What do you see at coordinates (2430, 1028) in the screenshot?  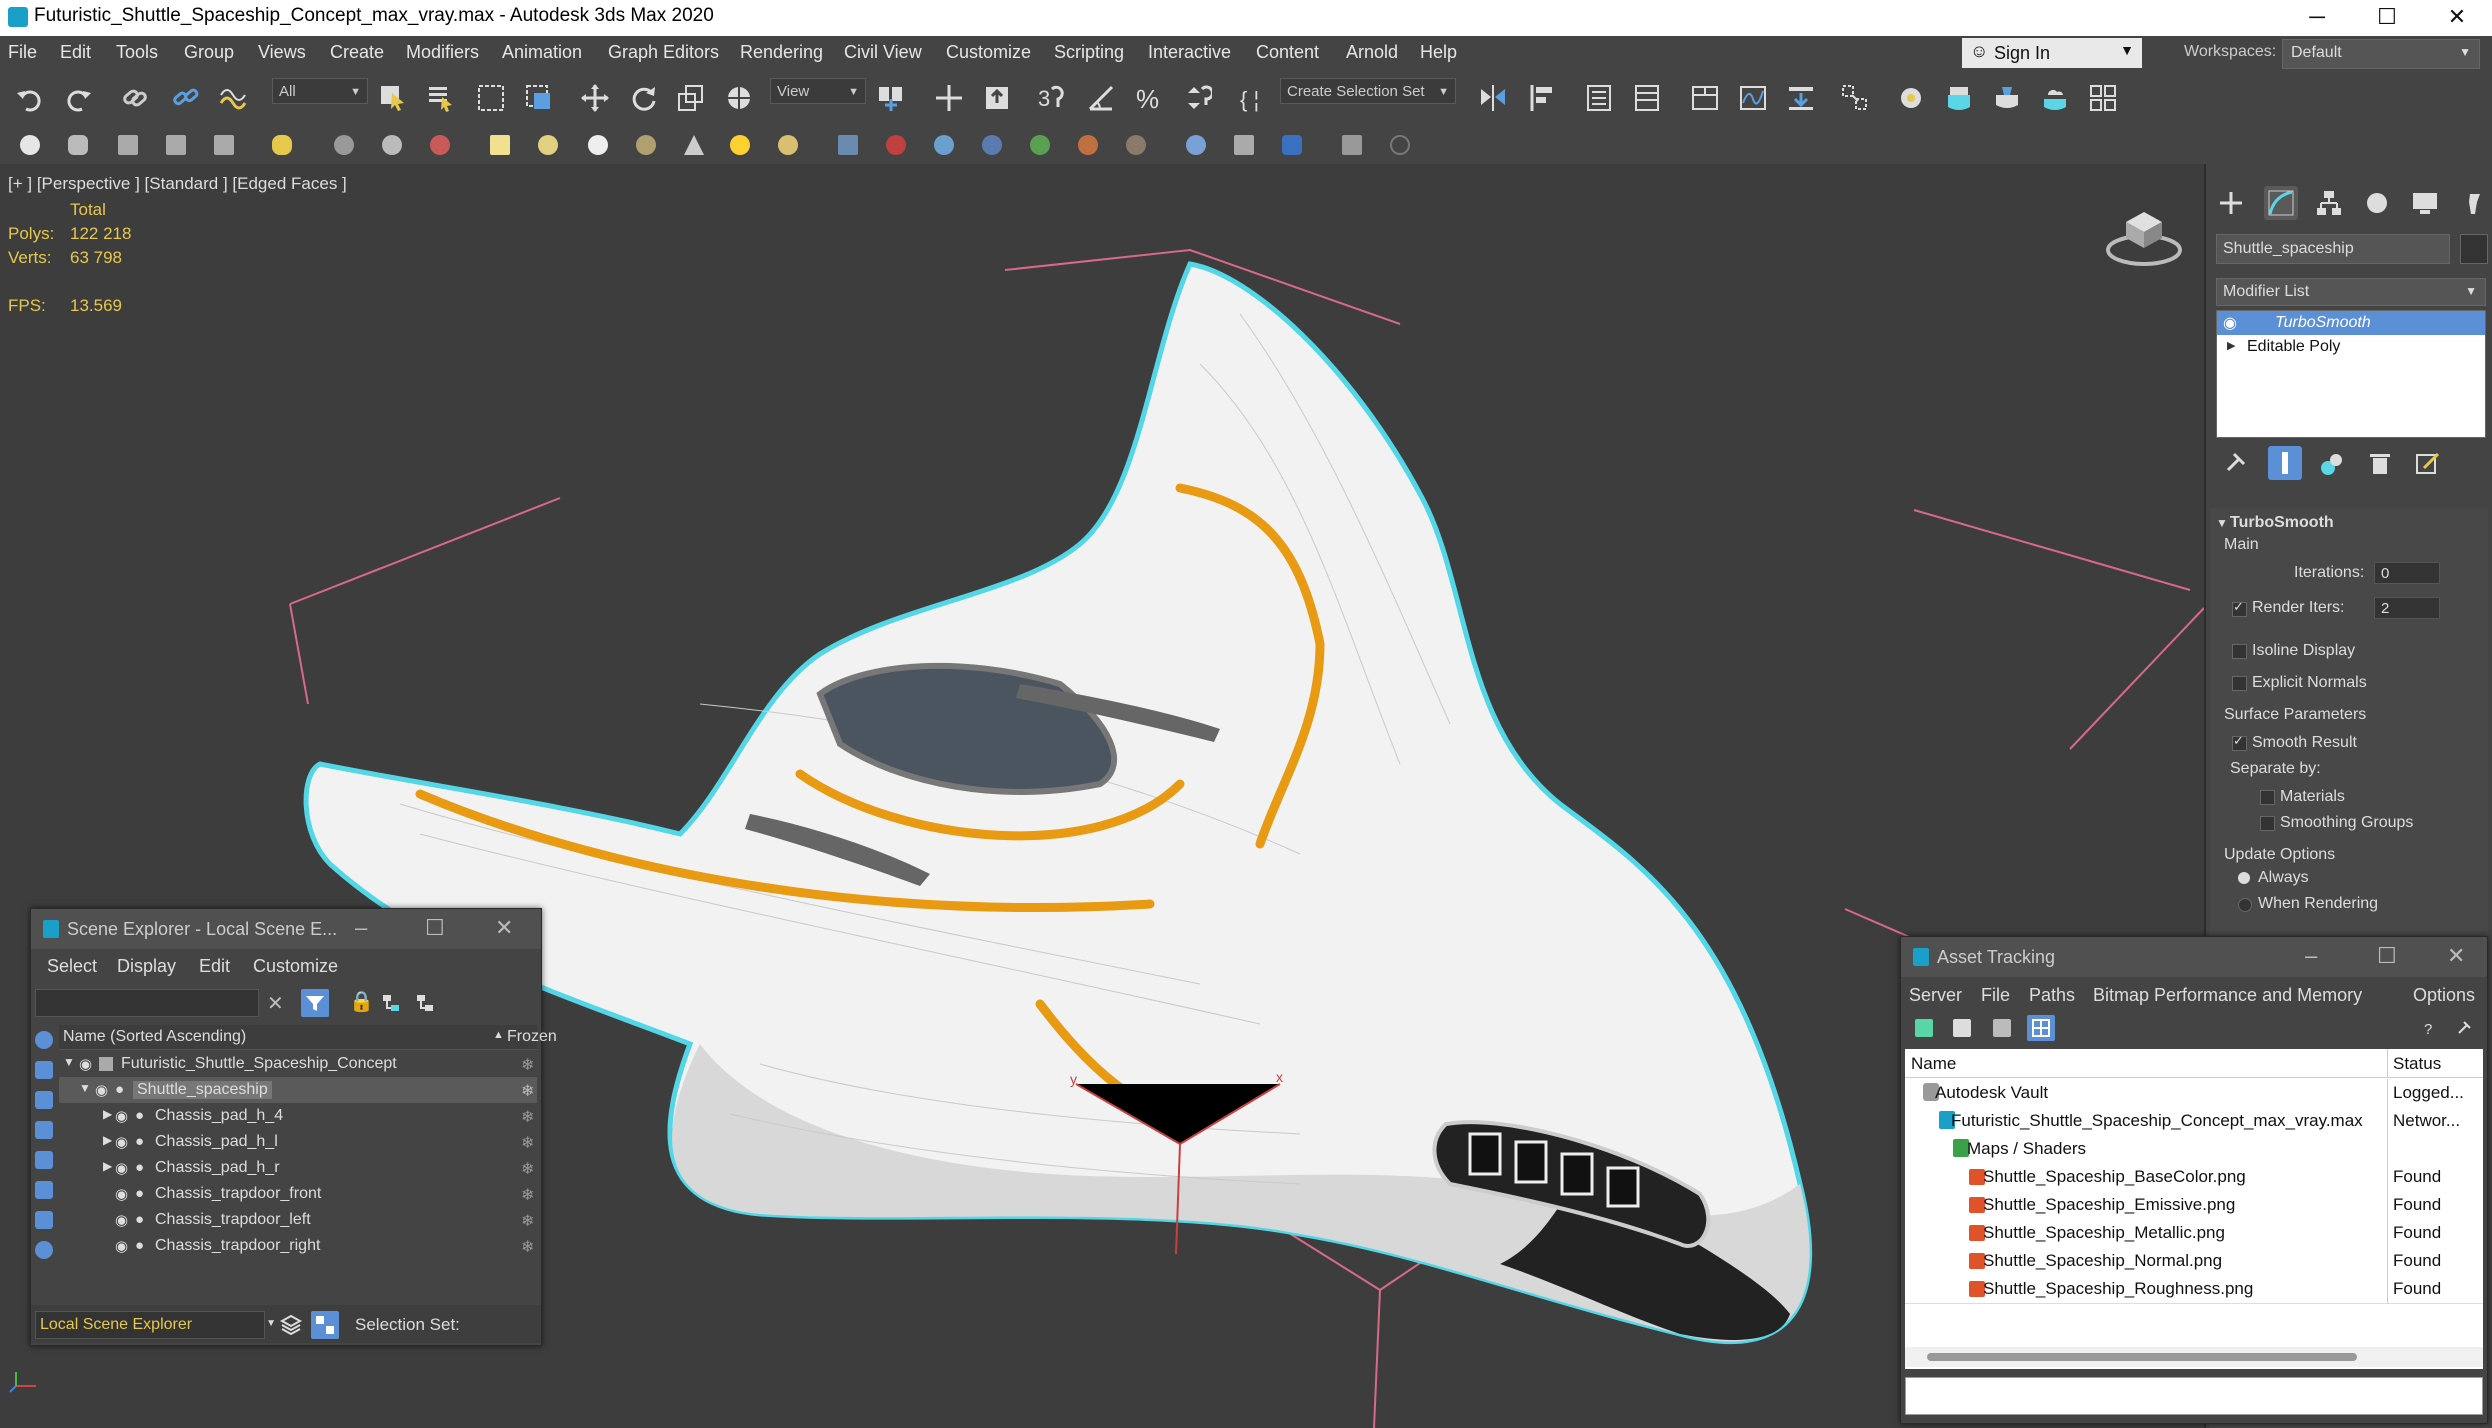 I see `help-icon: ?` at bounding box center [2430, 1028].